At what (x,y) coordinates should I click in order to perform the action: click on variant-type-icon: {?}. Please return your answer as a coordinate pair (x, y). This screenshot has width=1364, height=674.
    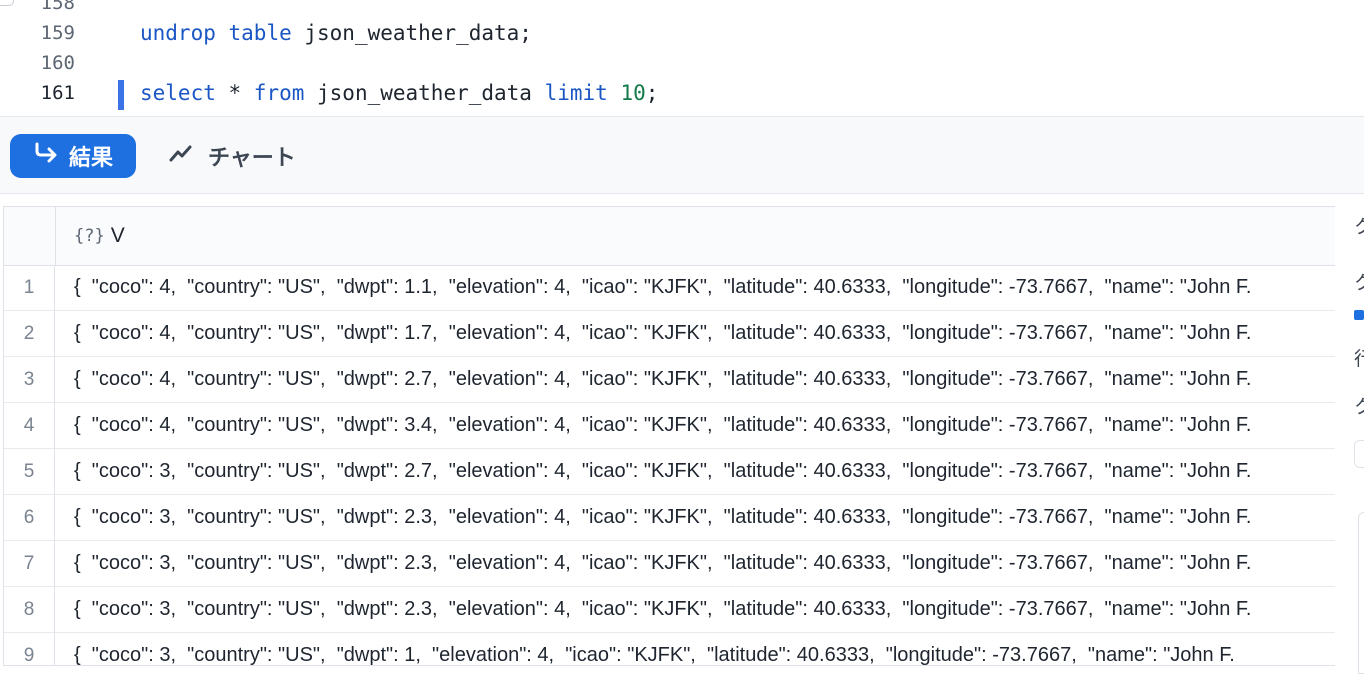
    Looking at the image, I should click on (89, 236).